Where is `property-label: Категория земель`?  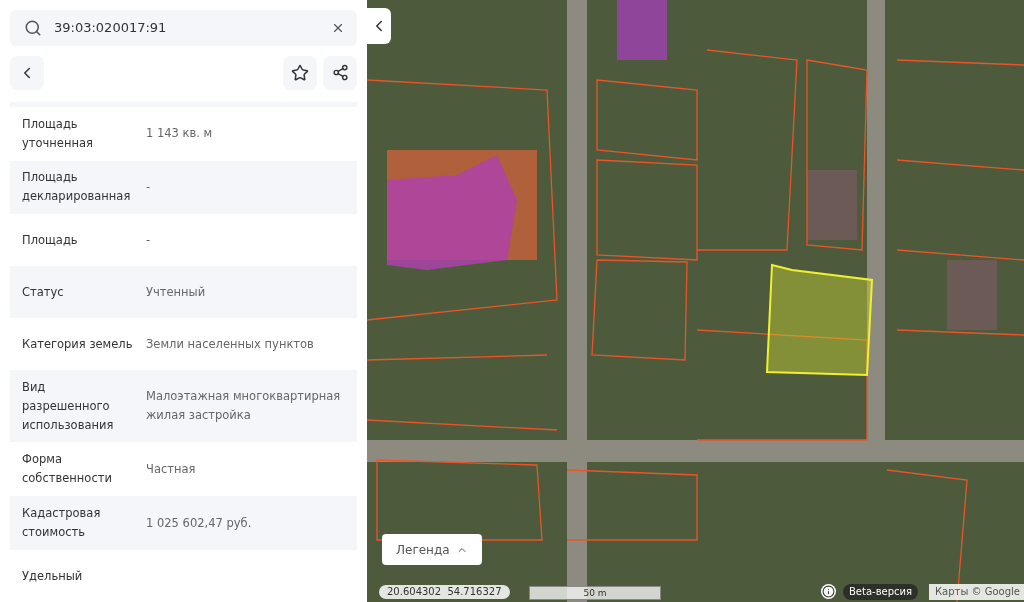 property-label: Категория земель is located at coordinates (78, 344).